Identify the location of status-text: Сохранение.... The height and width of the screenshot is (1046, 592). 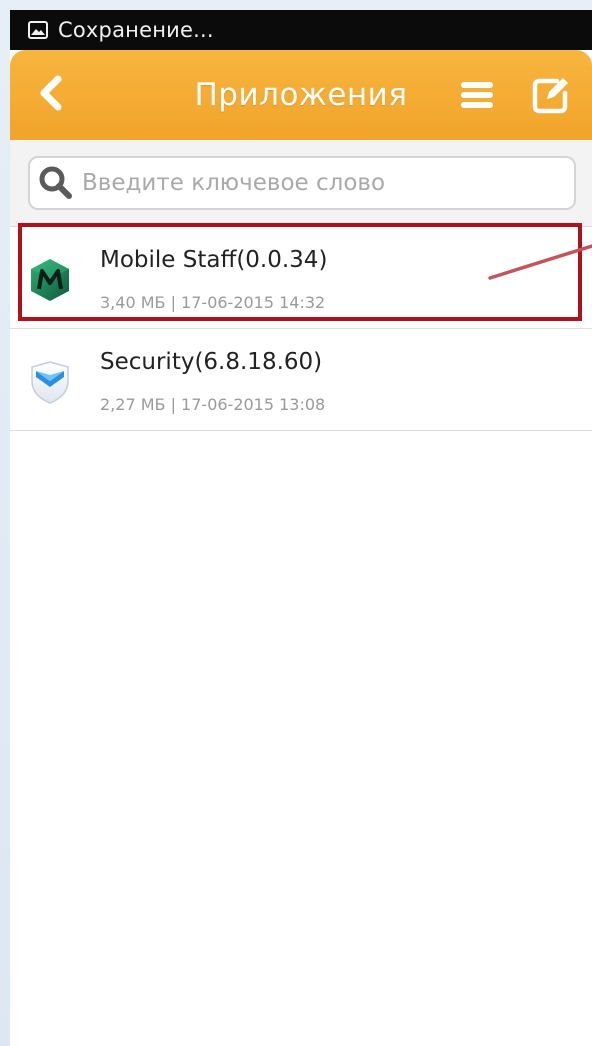
(136, 30).